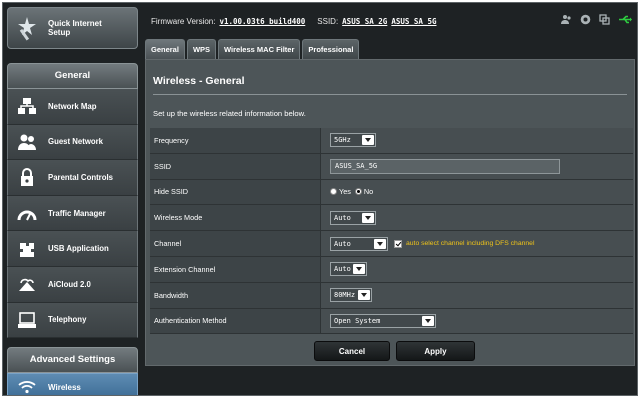 Image resolution: width=641 pixels, height=399 pixels. Describe the element at coordinates (342, 217) in the screenshot. I see `wireless-mode-value: Auto` at that location.